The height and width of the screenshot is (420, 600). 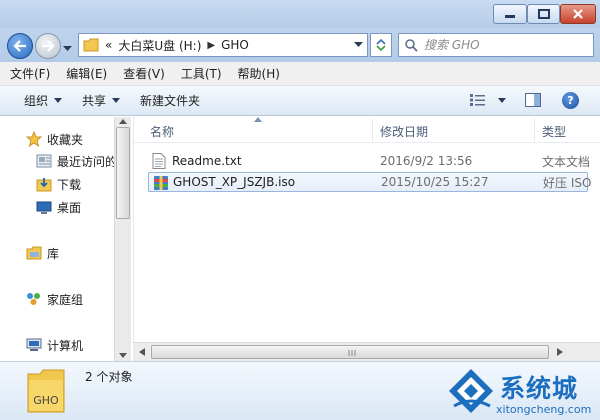 I want to click on new-folder-button: 新建文件夹, so click(x=170, y=100).